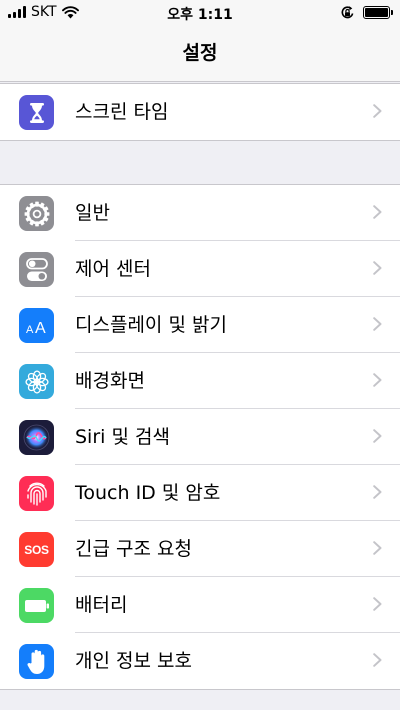  What do you see at coordinates (36, 549) in the screenshot?
I see `sos-icon: SOS` at bounding box center [36, 549].